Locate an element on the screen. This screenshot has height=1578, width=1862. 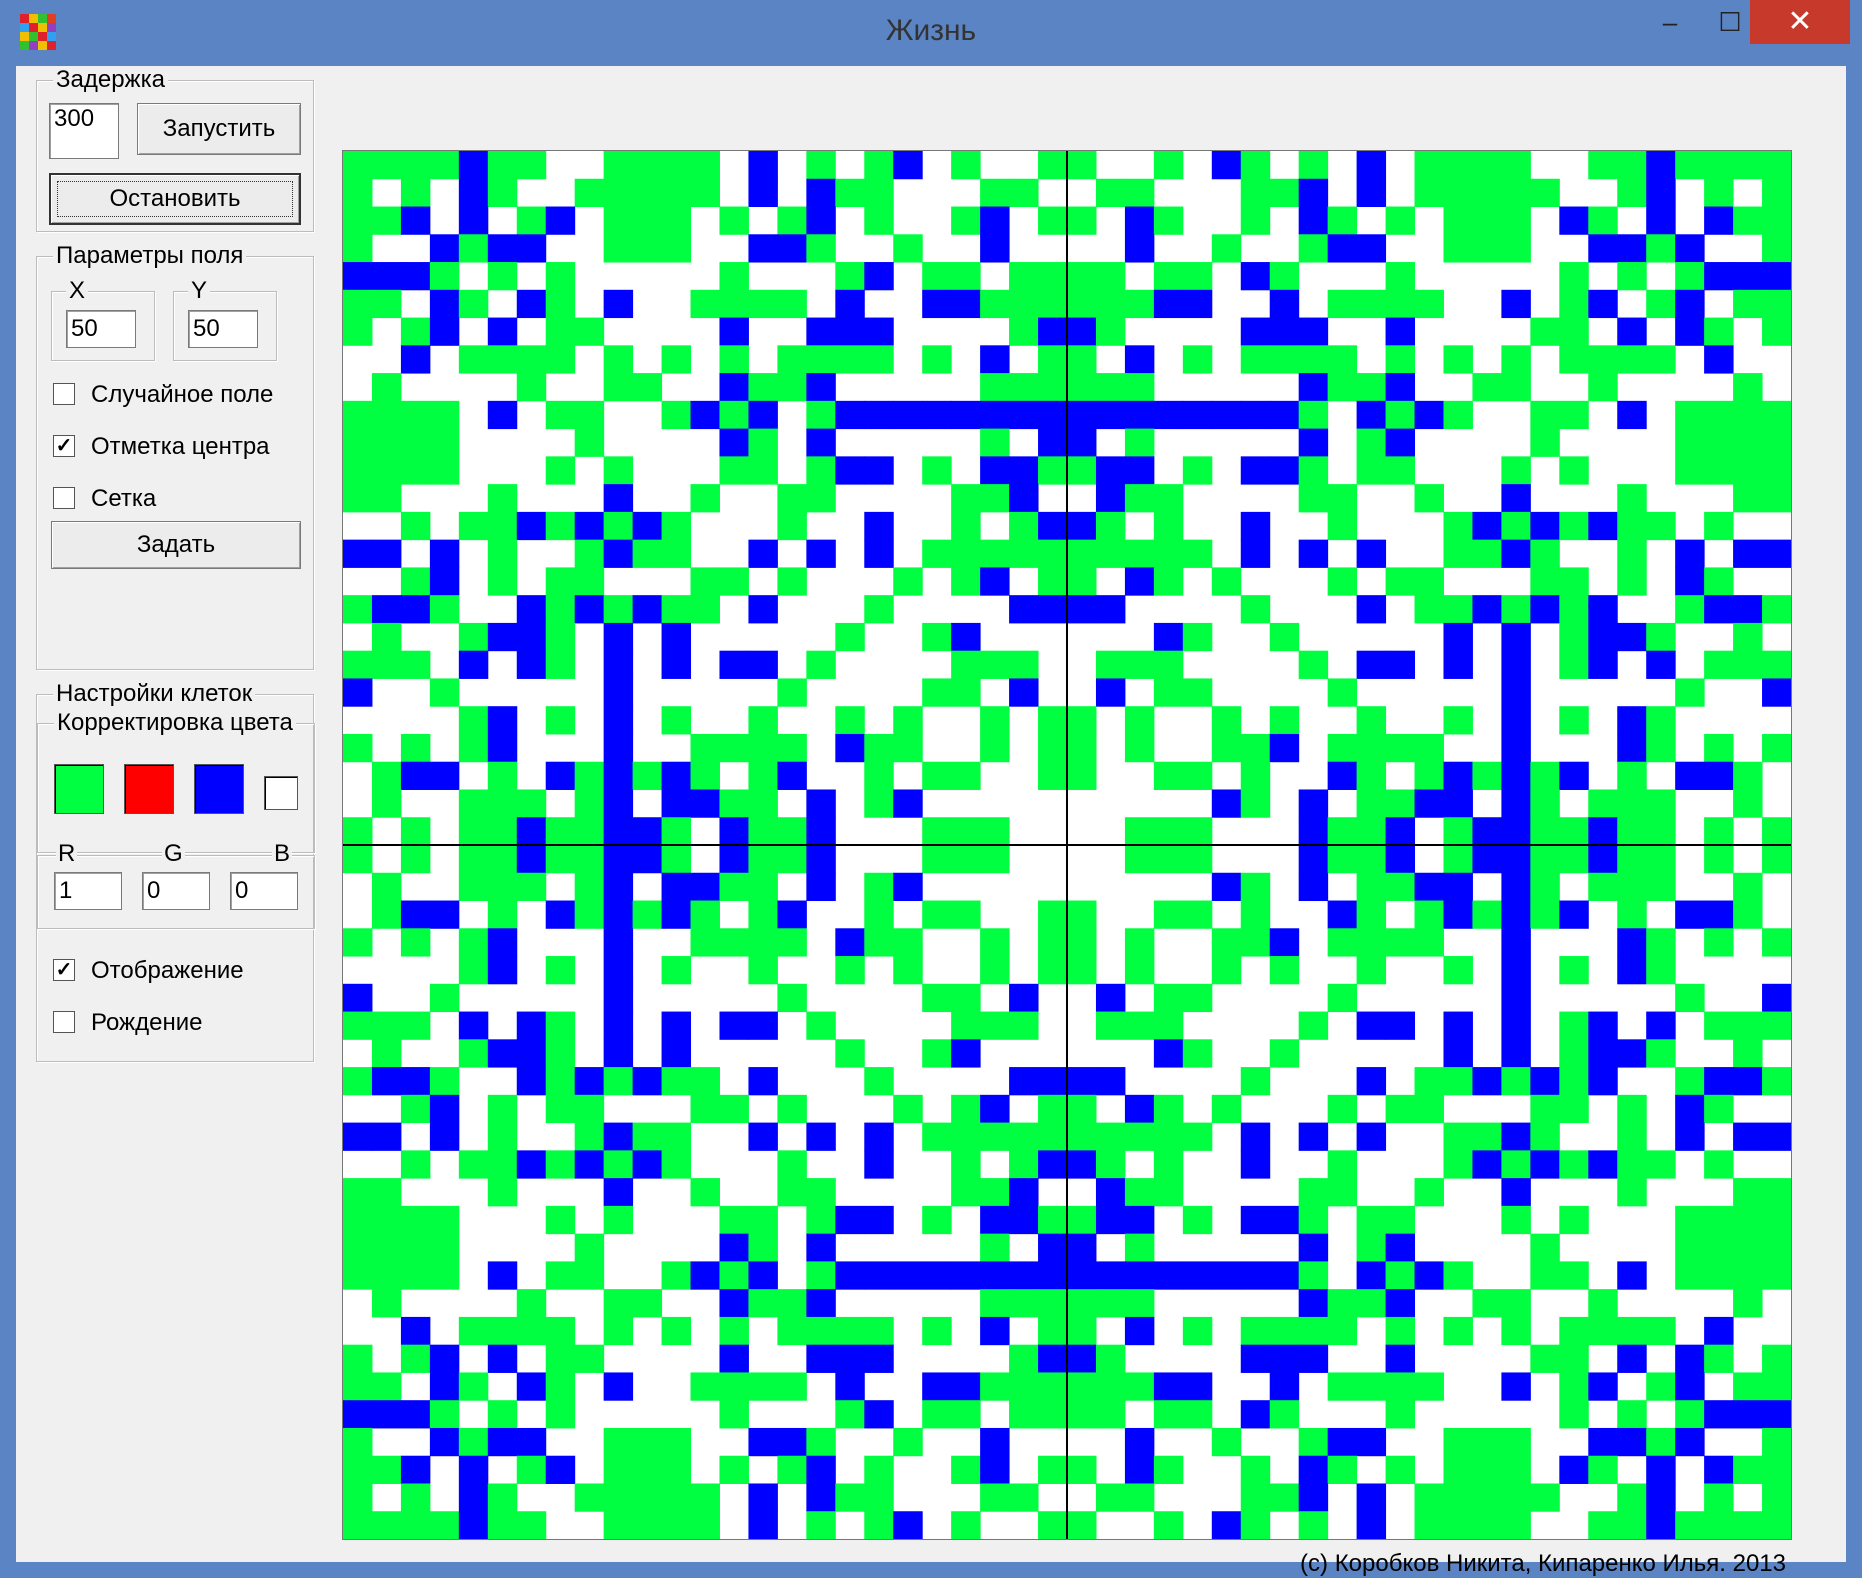
alive-color-swatch is located at coordinates (79, 789).